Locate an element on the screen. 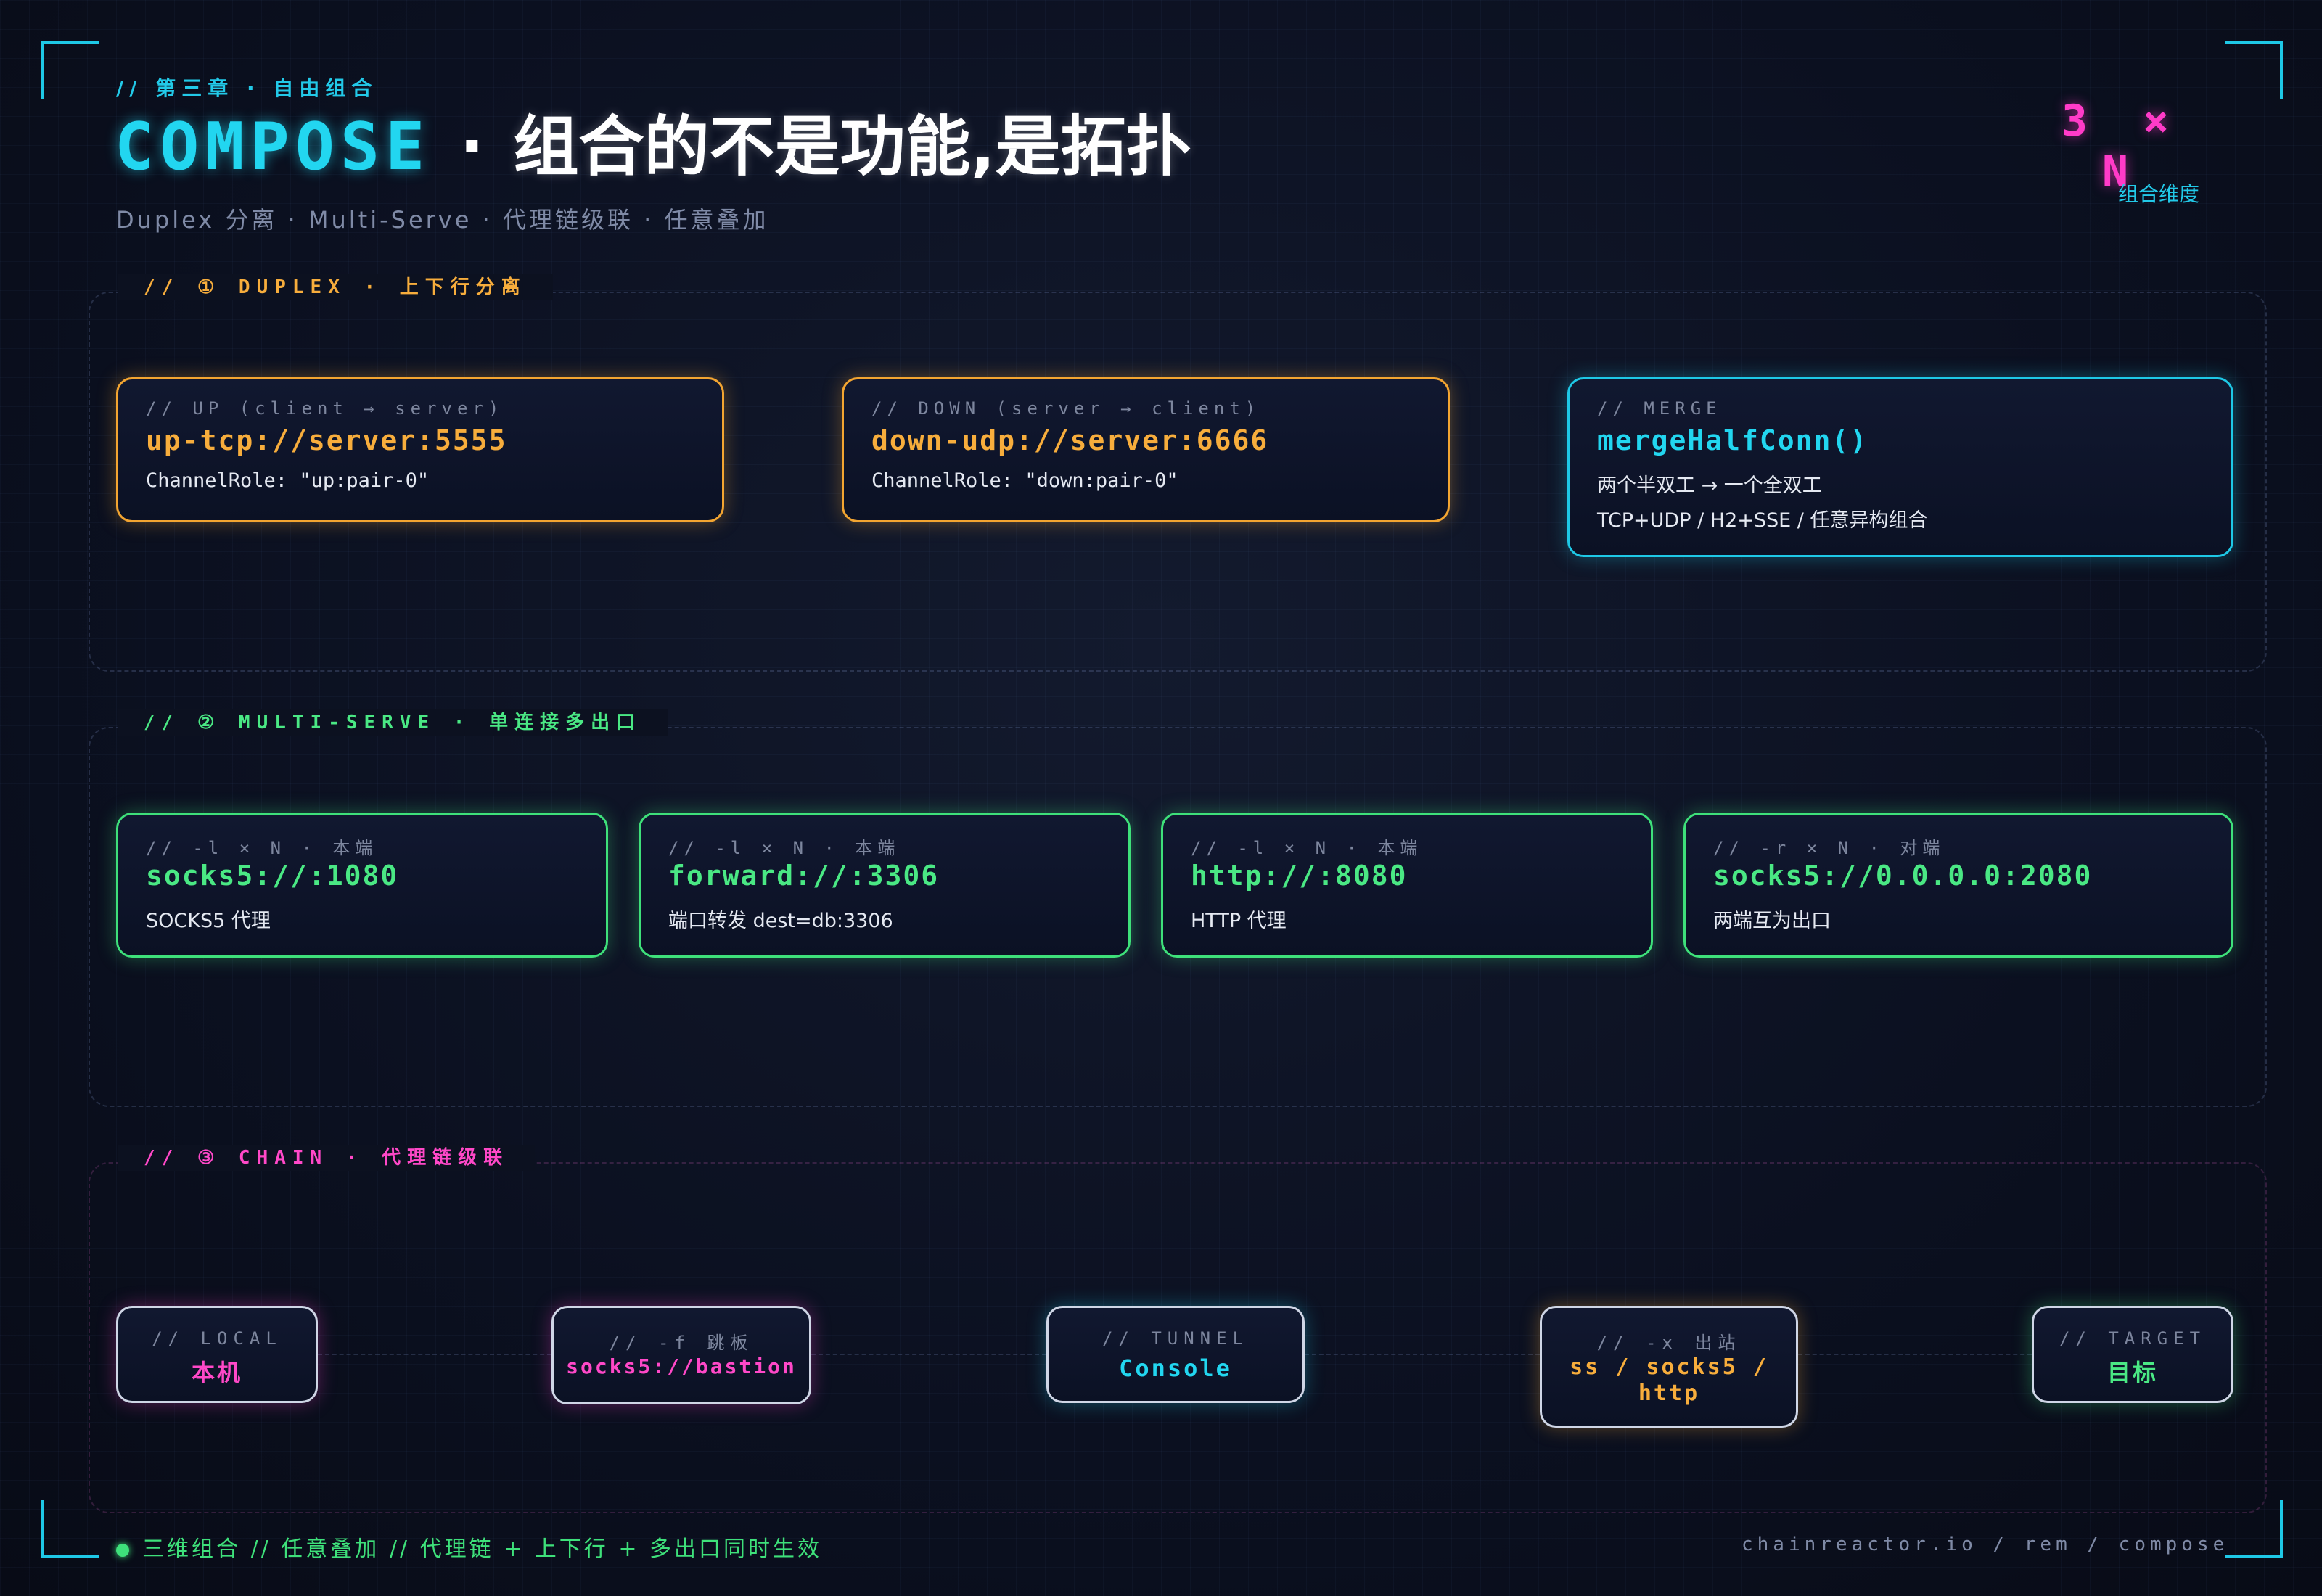 This screenshot has width=2322, height=1596. chain-node-target: // TARGET 目标 is located at coordinates (2132, 1354).